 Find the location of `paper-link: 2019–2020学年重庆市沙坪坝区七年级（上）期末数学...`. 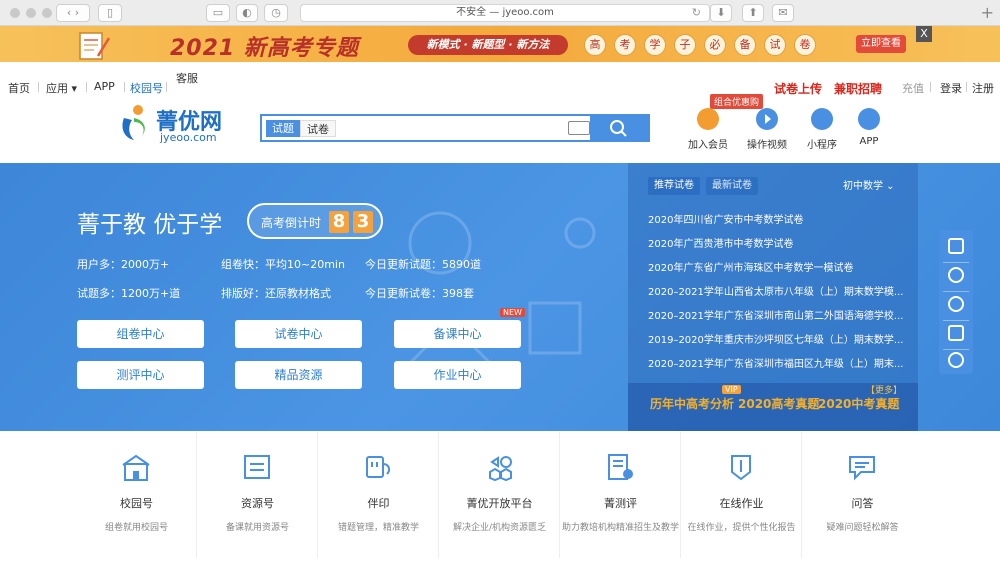

paper-link: 2019–2020学年重庆市沙坪坝区七年级（上）期末数学... is located at coordinates (777, 338).